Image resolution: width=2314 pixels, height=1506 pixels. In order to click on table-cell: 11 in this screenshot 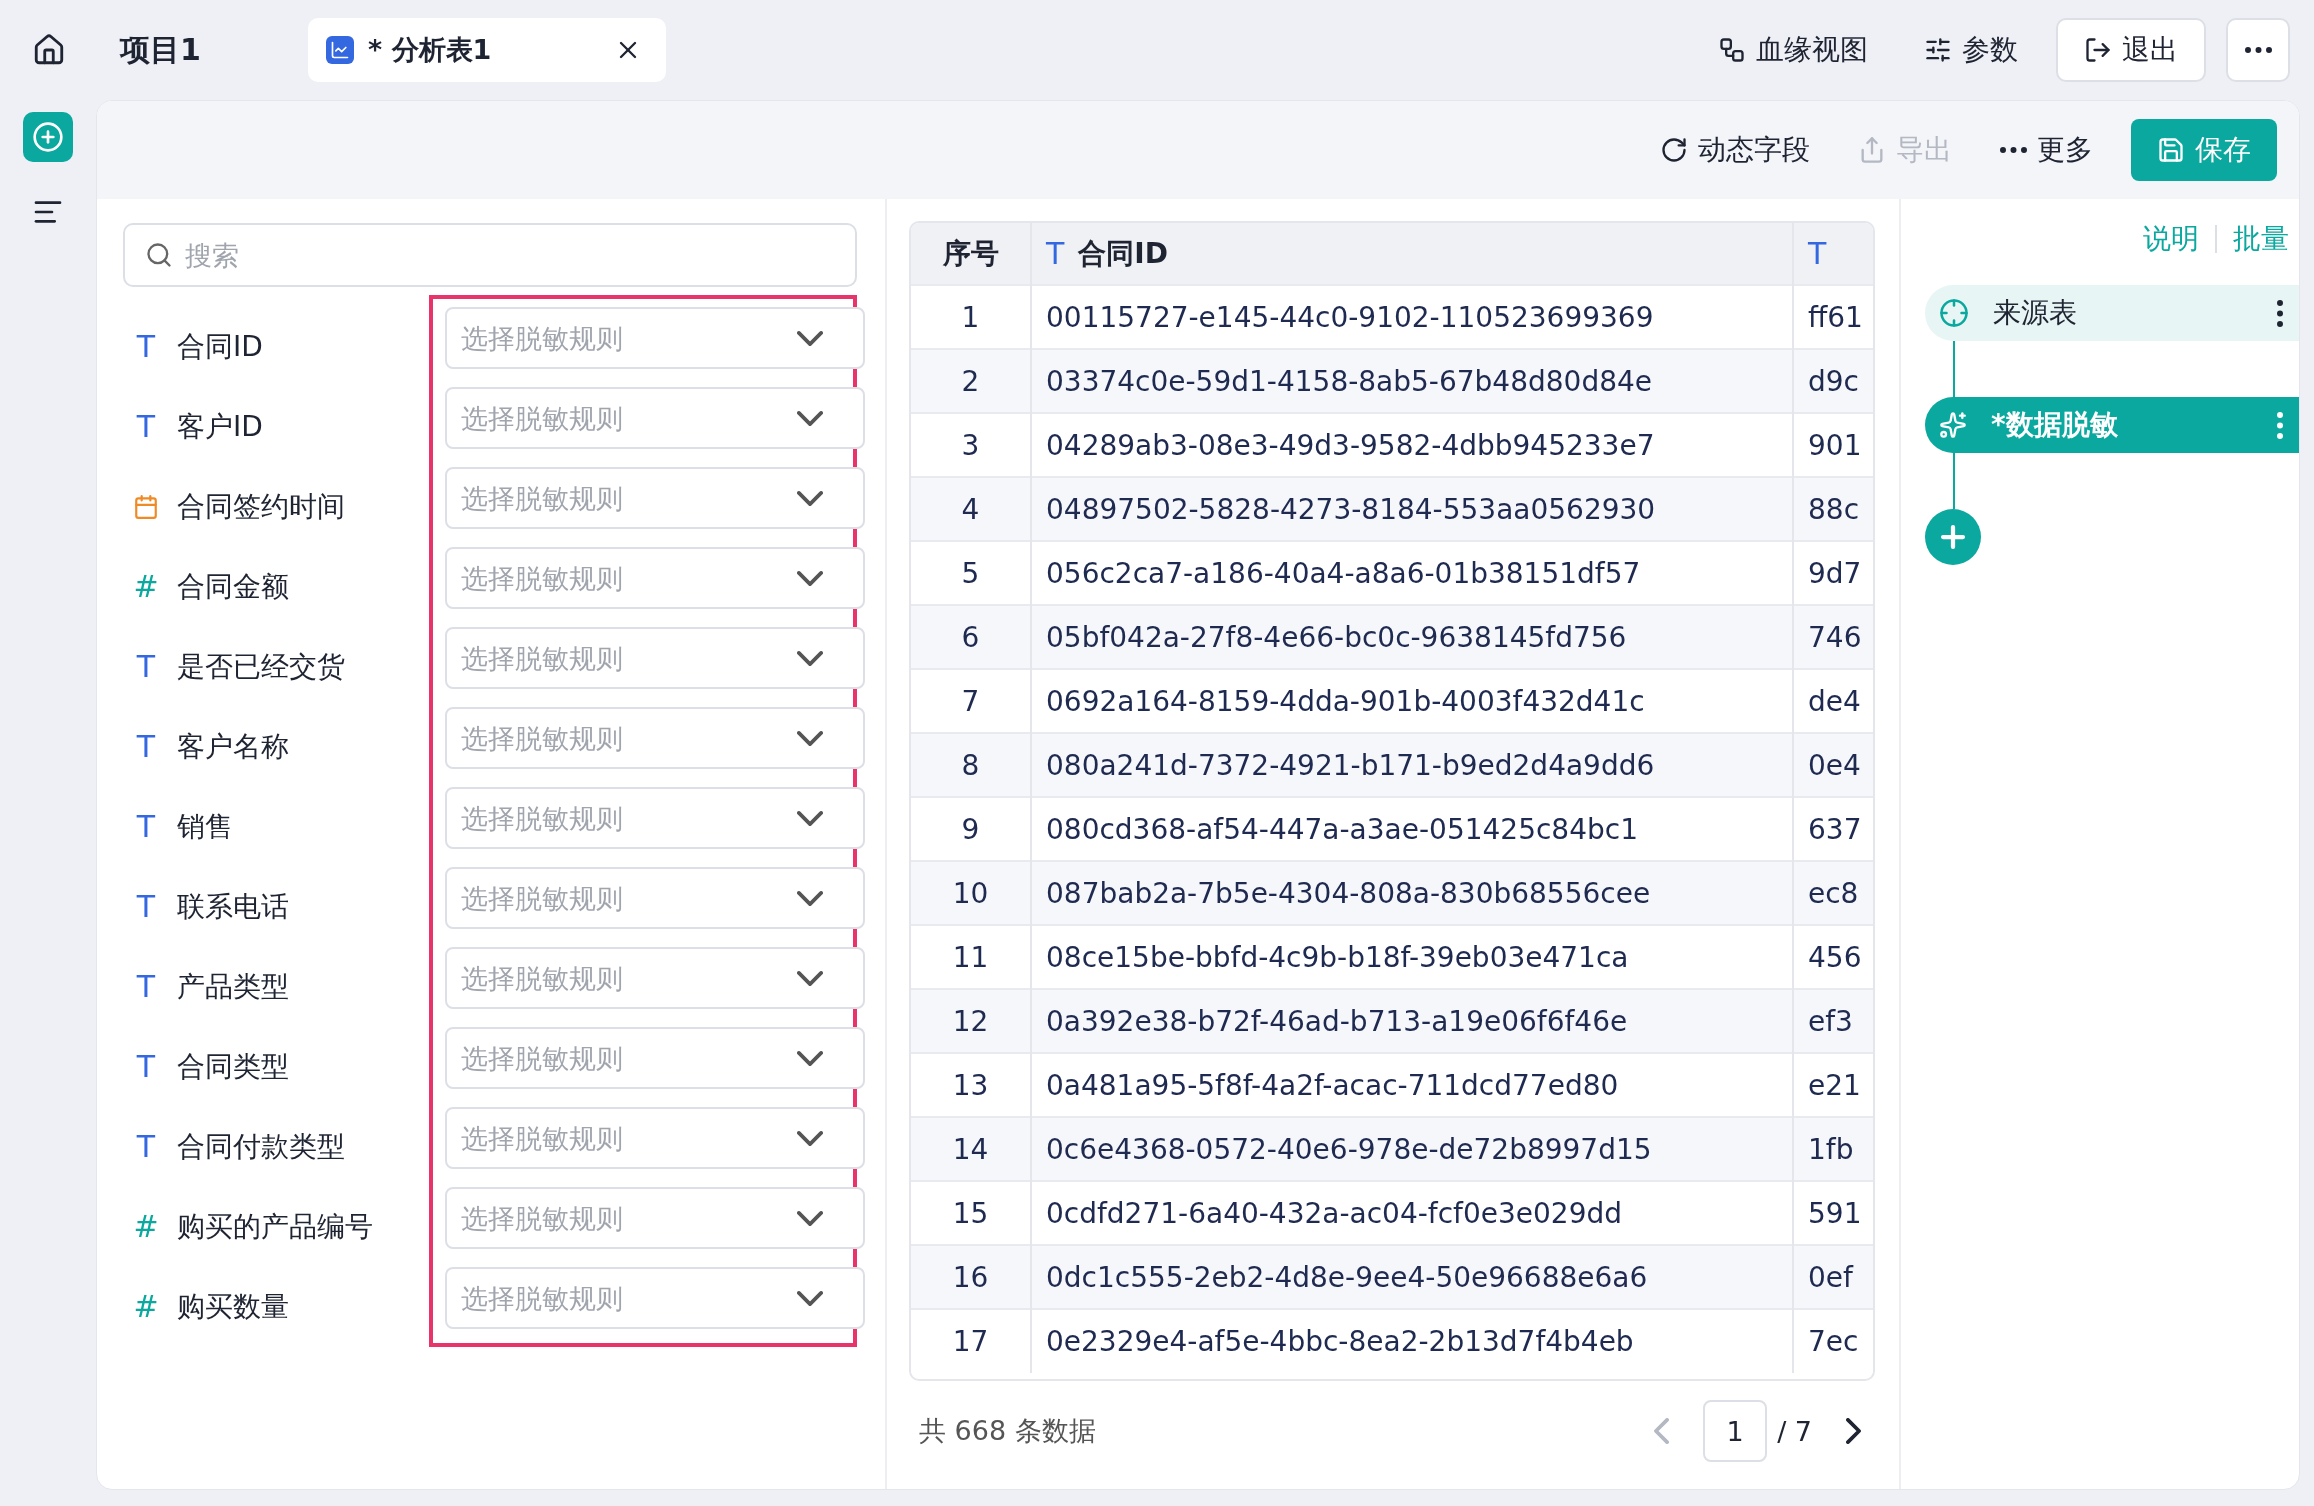, I will do `click(971, 957)`.